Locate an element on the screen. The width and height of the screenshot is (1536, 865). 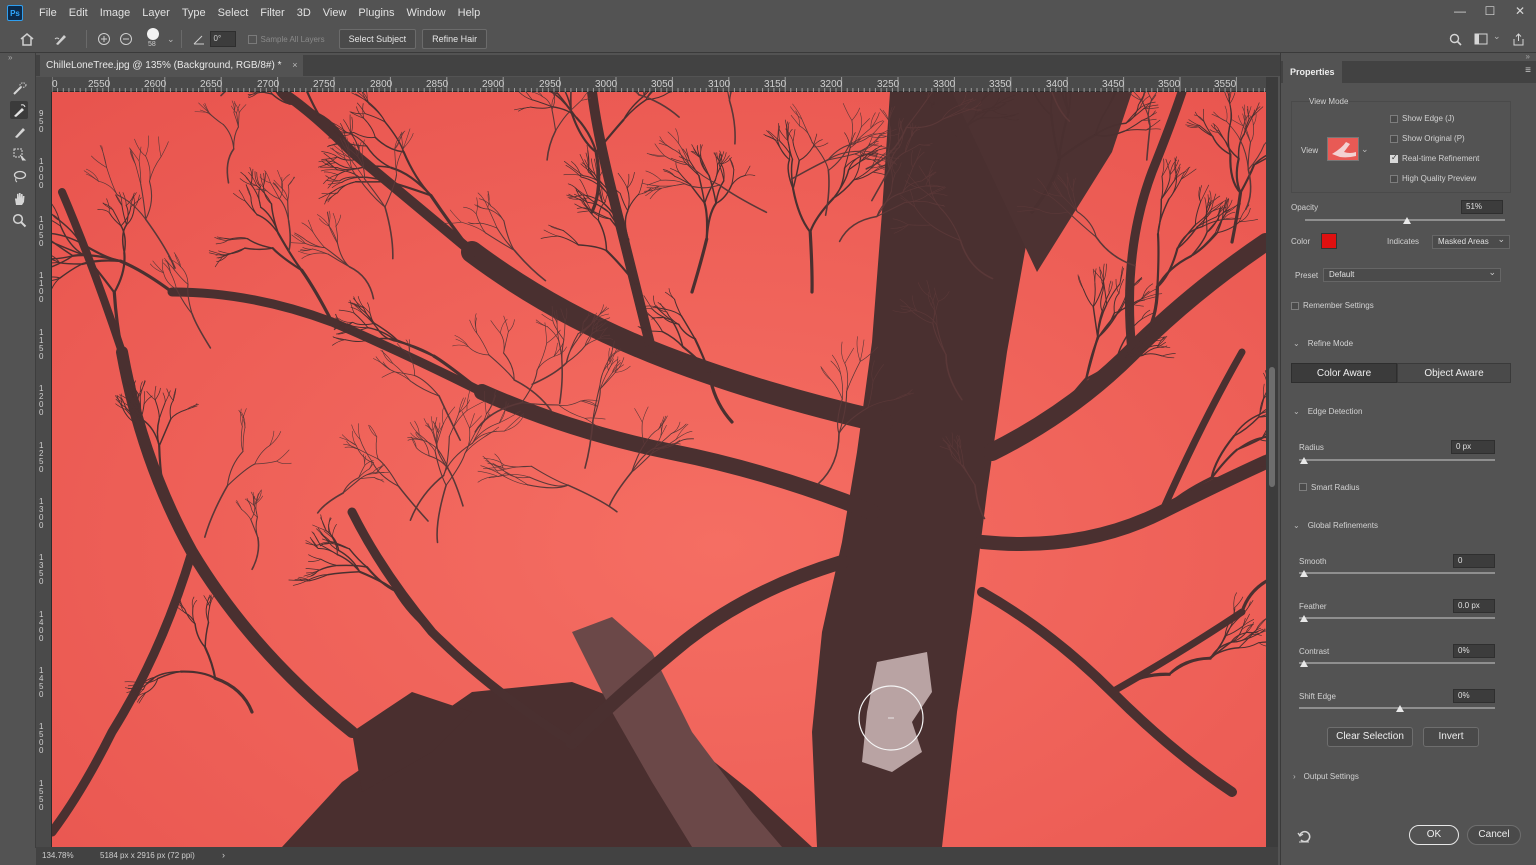
clear-selection-button: Clear Selection is located at coordinates (1370, 737).